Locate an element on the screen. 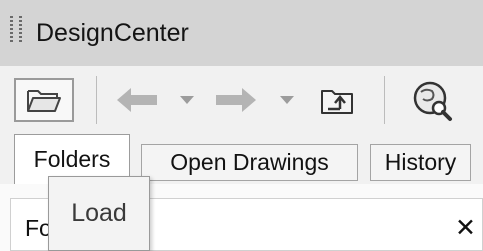  back-button is located at coordinates (137, 100).